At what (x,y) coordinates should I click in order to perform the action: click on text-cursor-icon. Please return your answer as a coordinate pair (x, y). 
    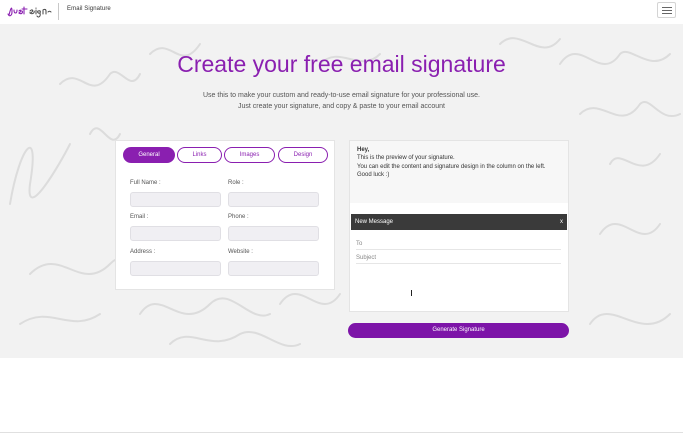
    Looking at the image, I should click on (411, 293).